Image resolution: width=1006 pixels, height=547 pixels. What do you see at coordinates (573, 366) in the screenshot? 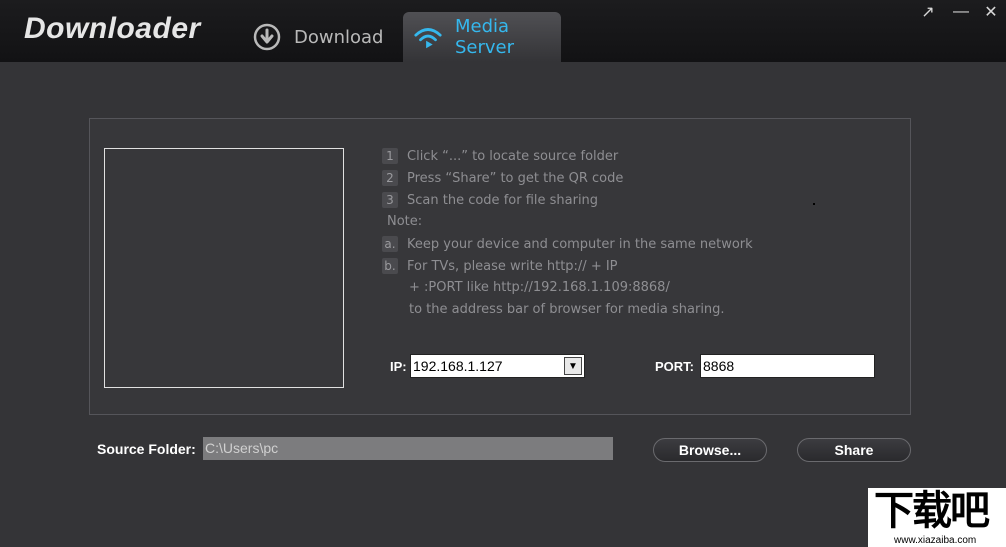
I see `chevron-down-icon: ▼` at bounding box center [573, 366].